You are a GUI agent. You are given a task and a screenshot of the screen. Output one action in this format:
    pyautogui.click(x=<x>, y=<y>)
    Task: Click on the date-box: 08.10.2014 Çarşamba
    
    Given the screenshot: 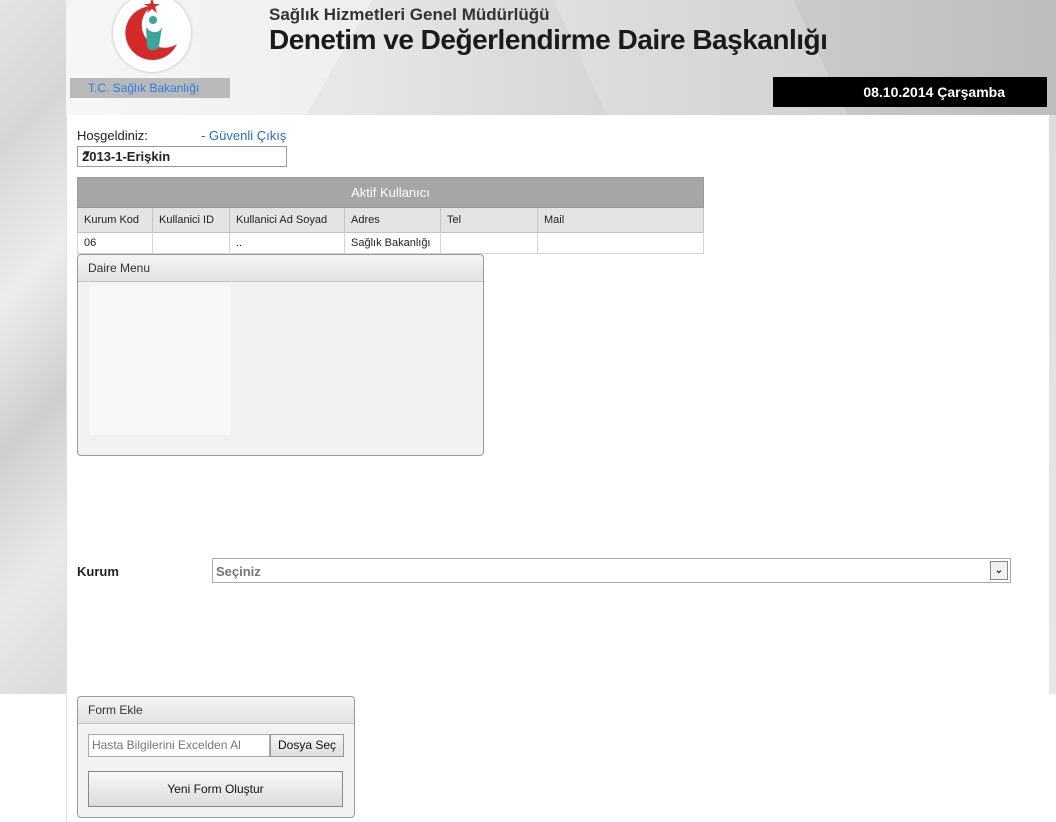 What is the action you would take?
    pyautogui.click(x=910, y=92)
    